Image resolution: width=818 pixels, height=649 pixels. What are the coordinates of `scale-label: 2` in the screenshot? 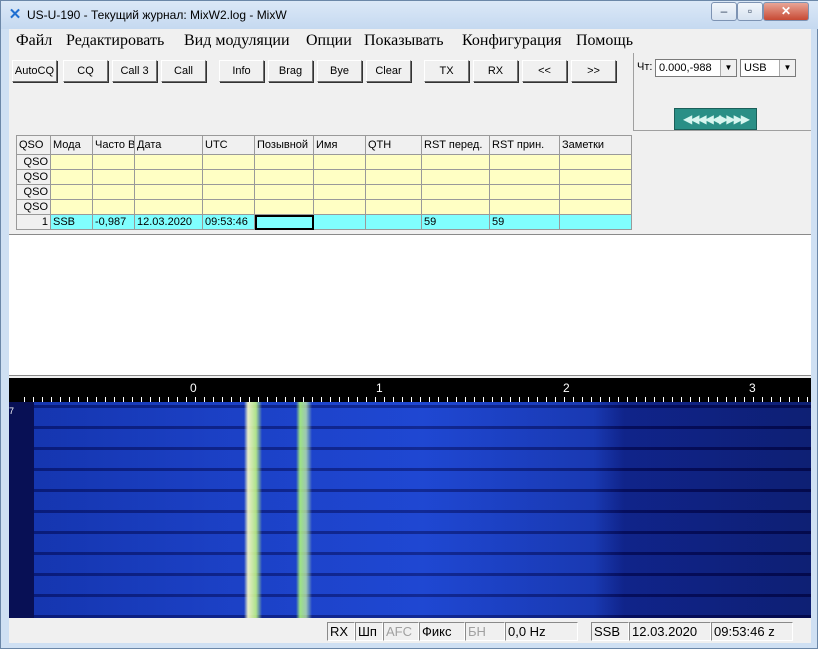 It's located at (566, 388).